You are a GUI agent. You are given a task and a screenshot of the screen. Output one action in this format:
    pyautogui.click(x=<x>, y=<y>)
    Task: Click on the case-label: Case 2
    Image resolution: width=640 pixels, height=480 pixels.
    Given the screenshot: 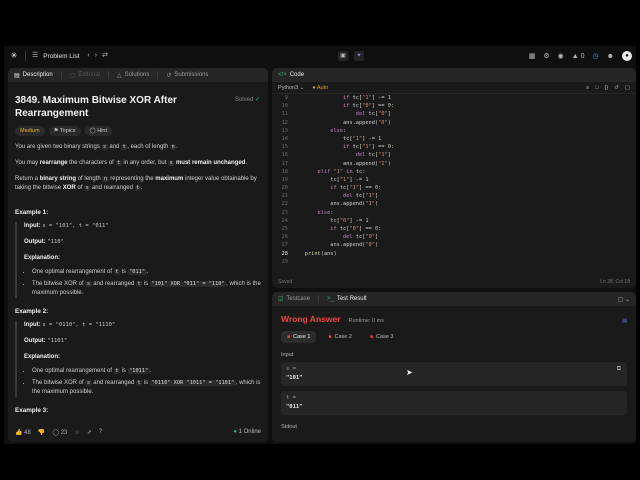 What is the action you would take?
    pyautogui.click(x=343, y=337)
    